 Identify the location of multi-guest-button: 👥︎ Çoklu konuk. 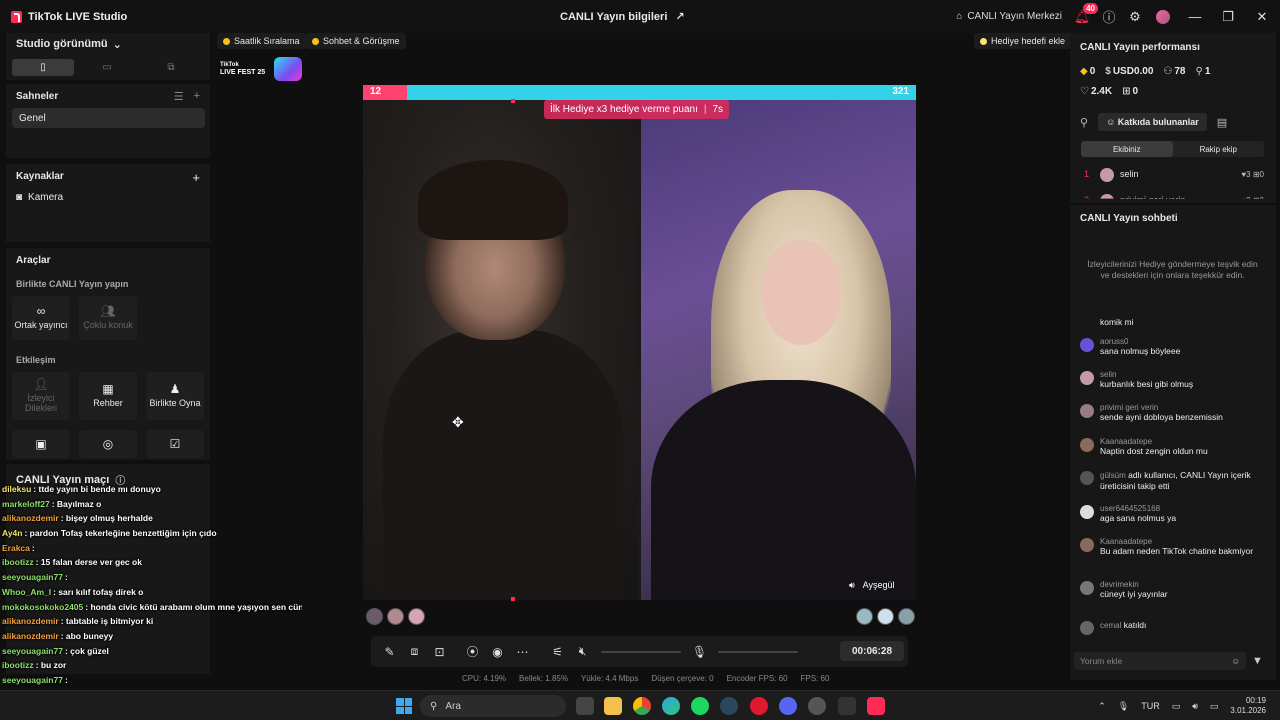
(108, 318).